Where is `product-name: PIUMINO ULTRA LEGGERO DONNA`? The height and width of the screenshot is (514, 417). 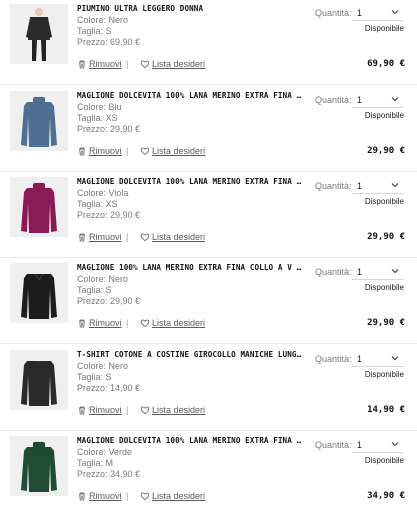 product-name: PIUMINO ULTRA LEGGERO DONNA is located at coordinates (189, 9).